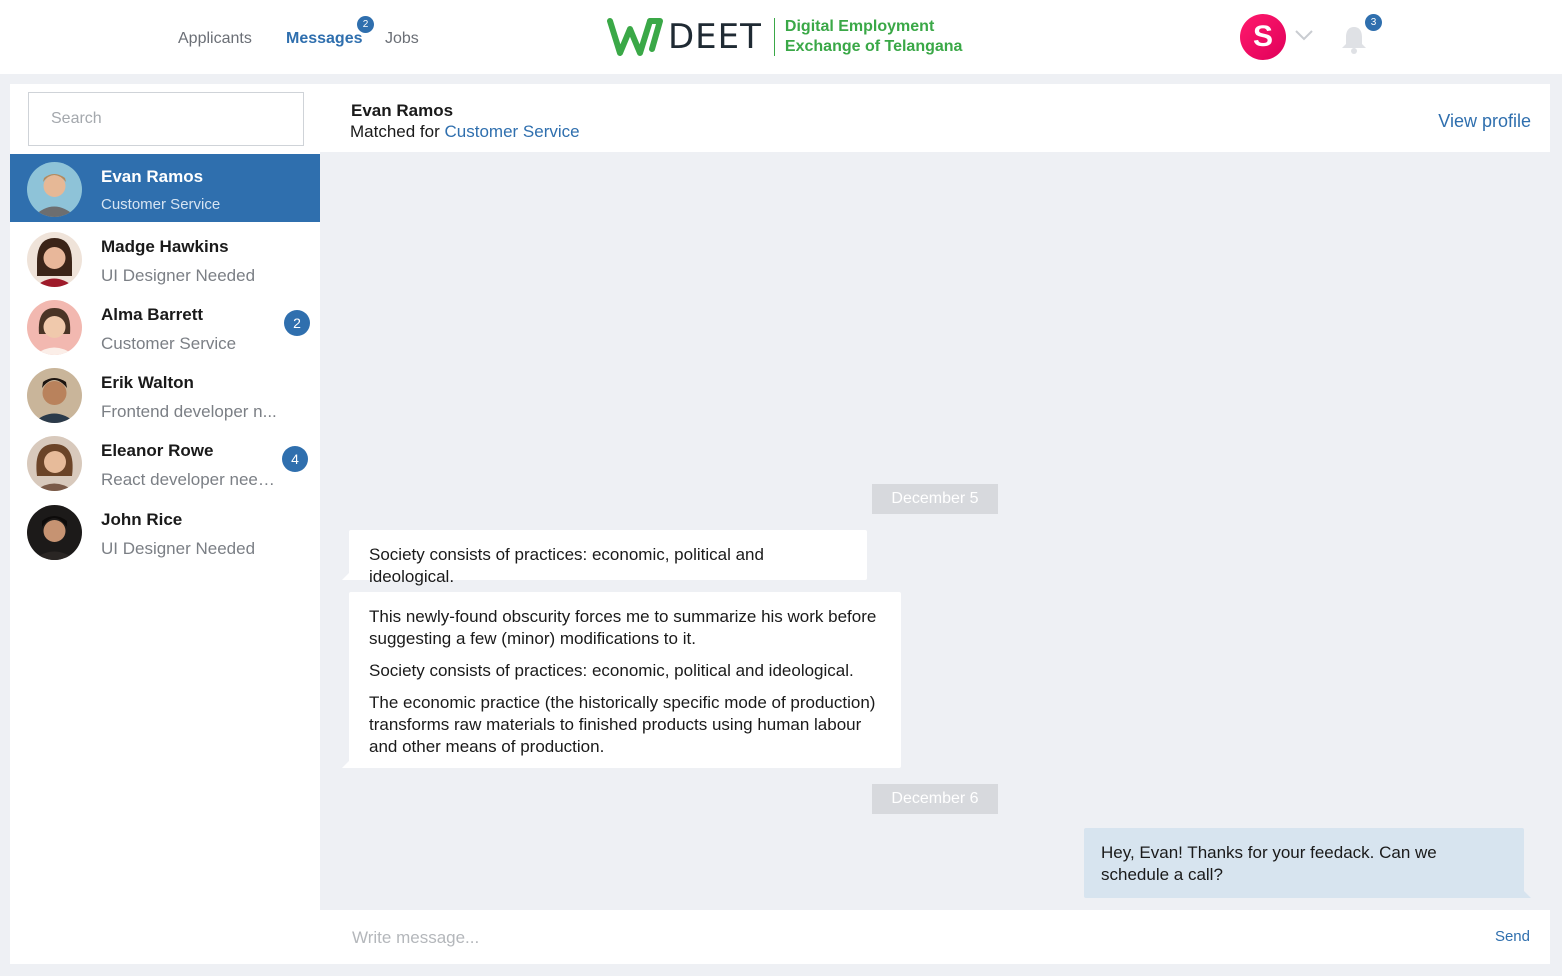 This screenshot has height=976, width=1562. What do you see at coordinates (152, 314) in the screenshot?
I see `contact-name: Alma Barrett` at bounding box center [152, 314].